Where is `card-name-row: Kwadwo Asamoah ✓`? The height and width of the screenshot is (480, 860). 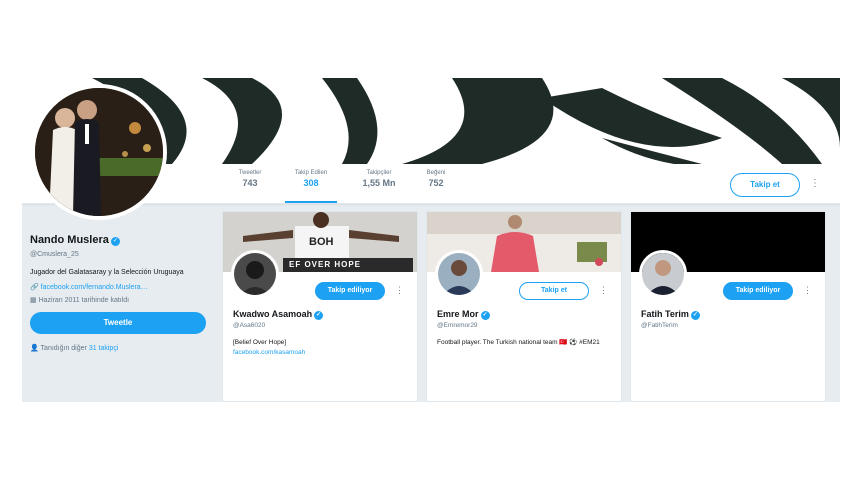 card-name-row: Kwadwo Asamoah ✓ is located at coordinates (278, 314).